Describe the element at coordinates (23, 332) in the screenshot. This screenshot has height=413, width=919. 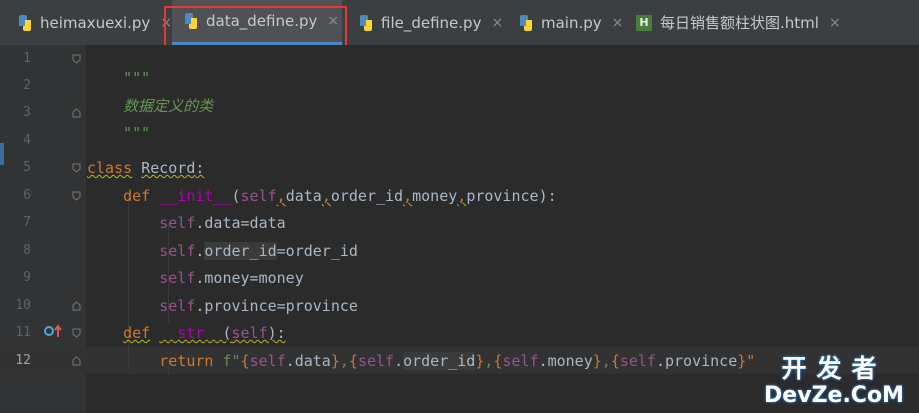
I see `line-number: 11` at that location.